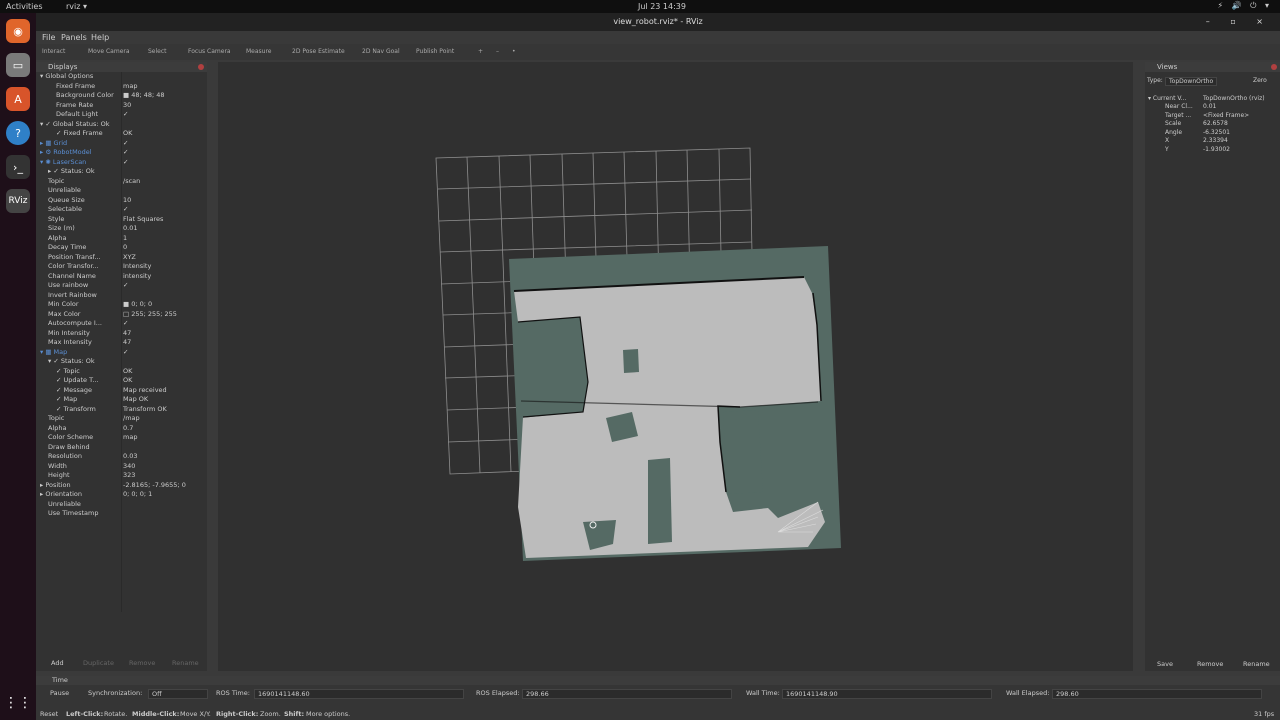 The image size is (1280, 720). What do you see at coordinates (121, 96) in the screenshot?
I see `display-tree-row: Background Color ■ 48; 48; 48` at bounding box center [121, 96].